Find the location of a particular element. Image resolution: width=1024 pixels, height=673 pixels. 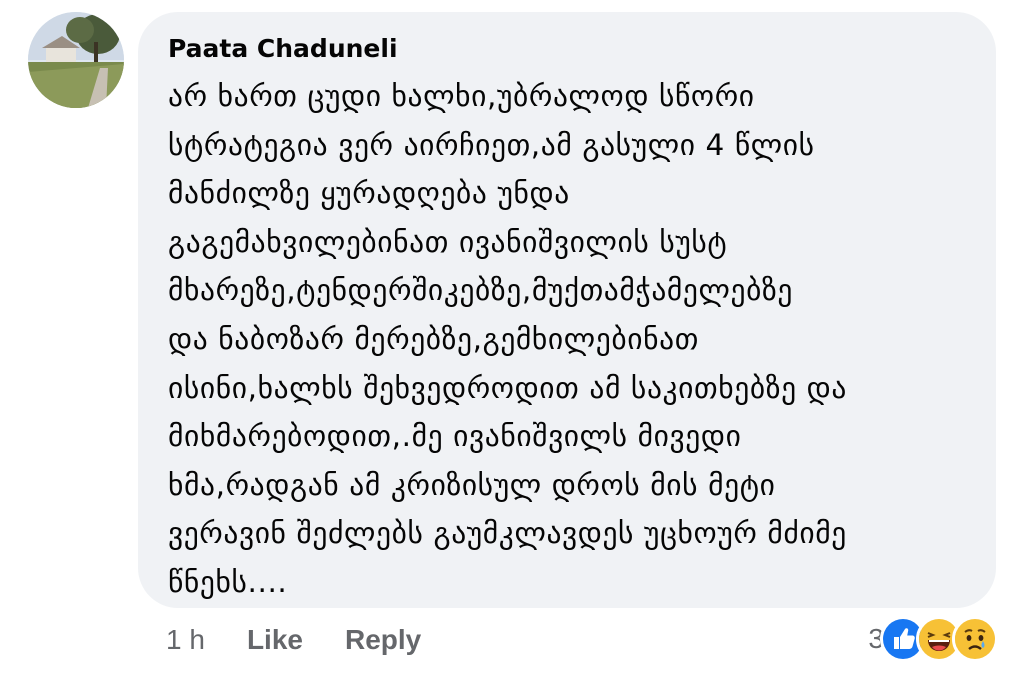

avatar is located at coordinates (76, 60).